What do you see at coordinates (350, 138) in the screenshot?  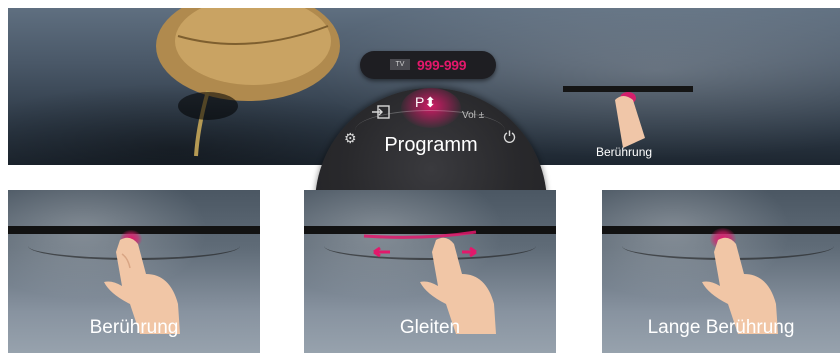 I see `settings-gear-icon: ⚙` at bounding box center [350, 138].